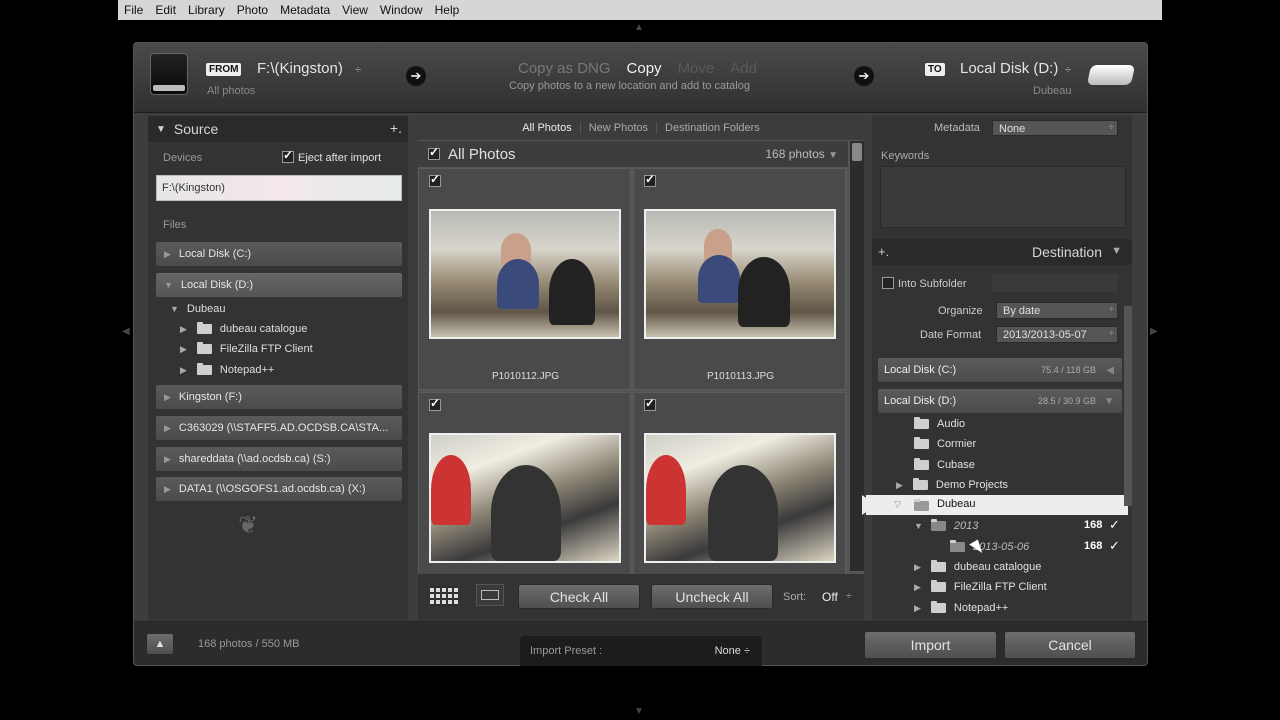 The image size is (1280, 720). I want to click on dest-folder-dubeau: ▽ Dubeau, so click(995, 505).